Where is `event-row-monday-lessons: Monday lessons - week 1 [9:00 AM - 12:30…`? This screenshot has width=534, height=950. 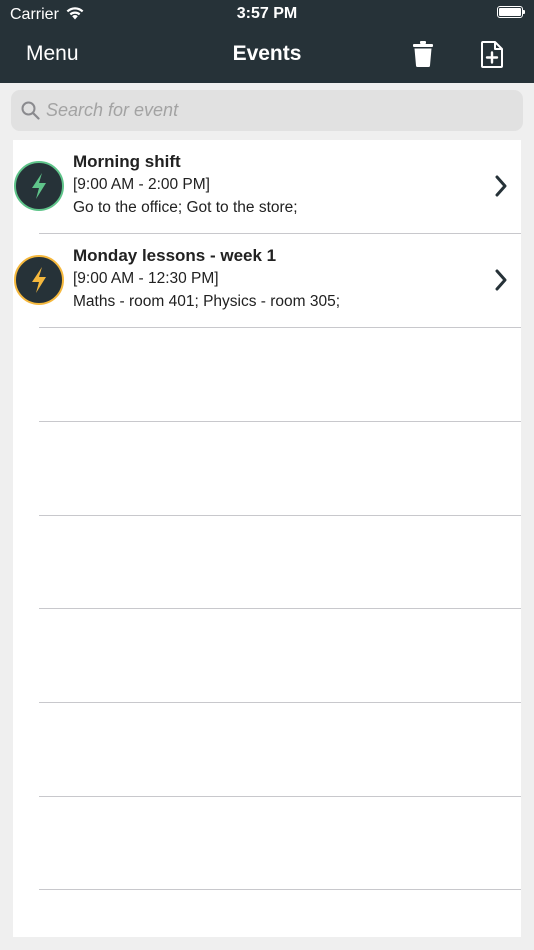
event-row-monday-lessons: Monday lessons - week 1 [9:00 AM - 12:30… is located at coordinates (267, 281).